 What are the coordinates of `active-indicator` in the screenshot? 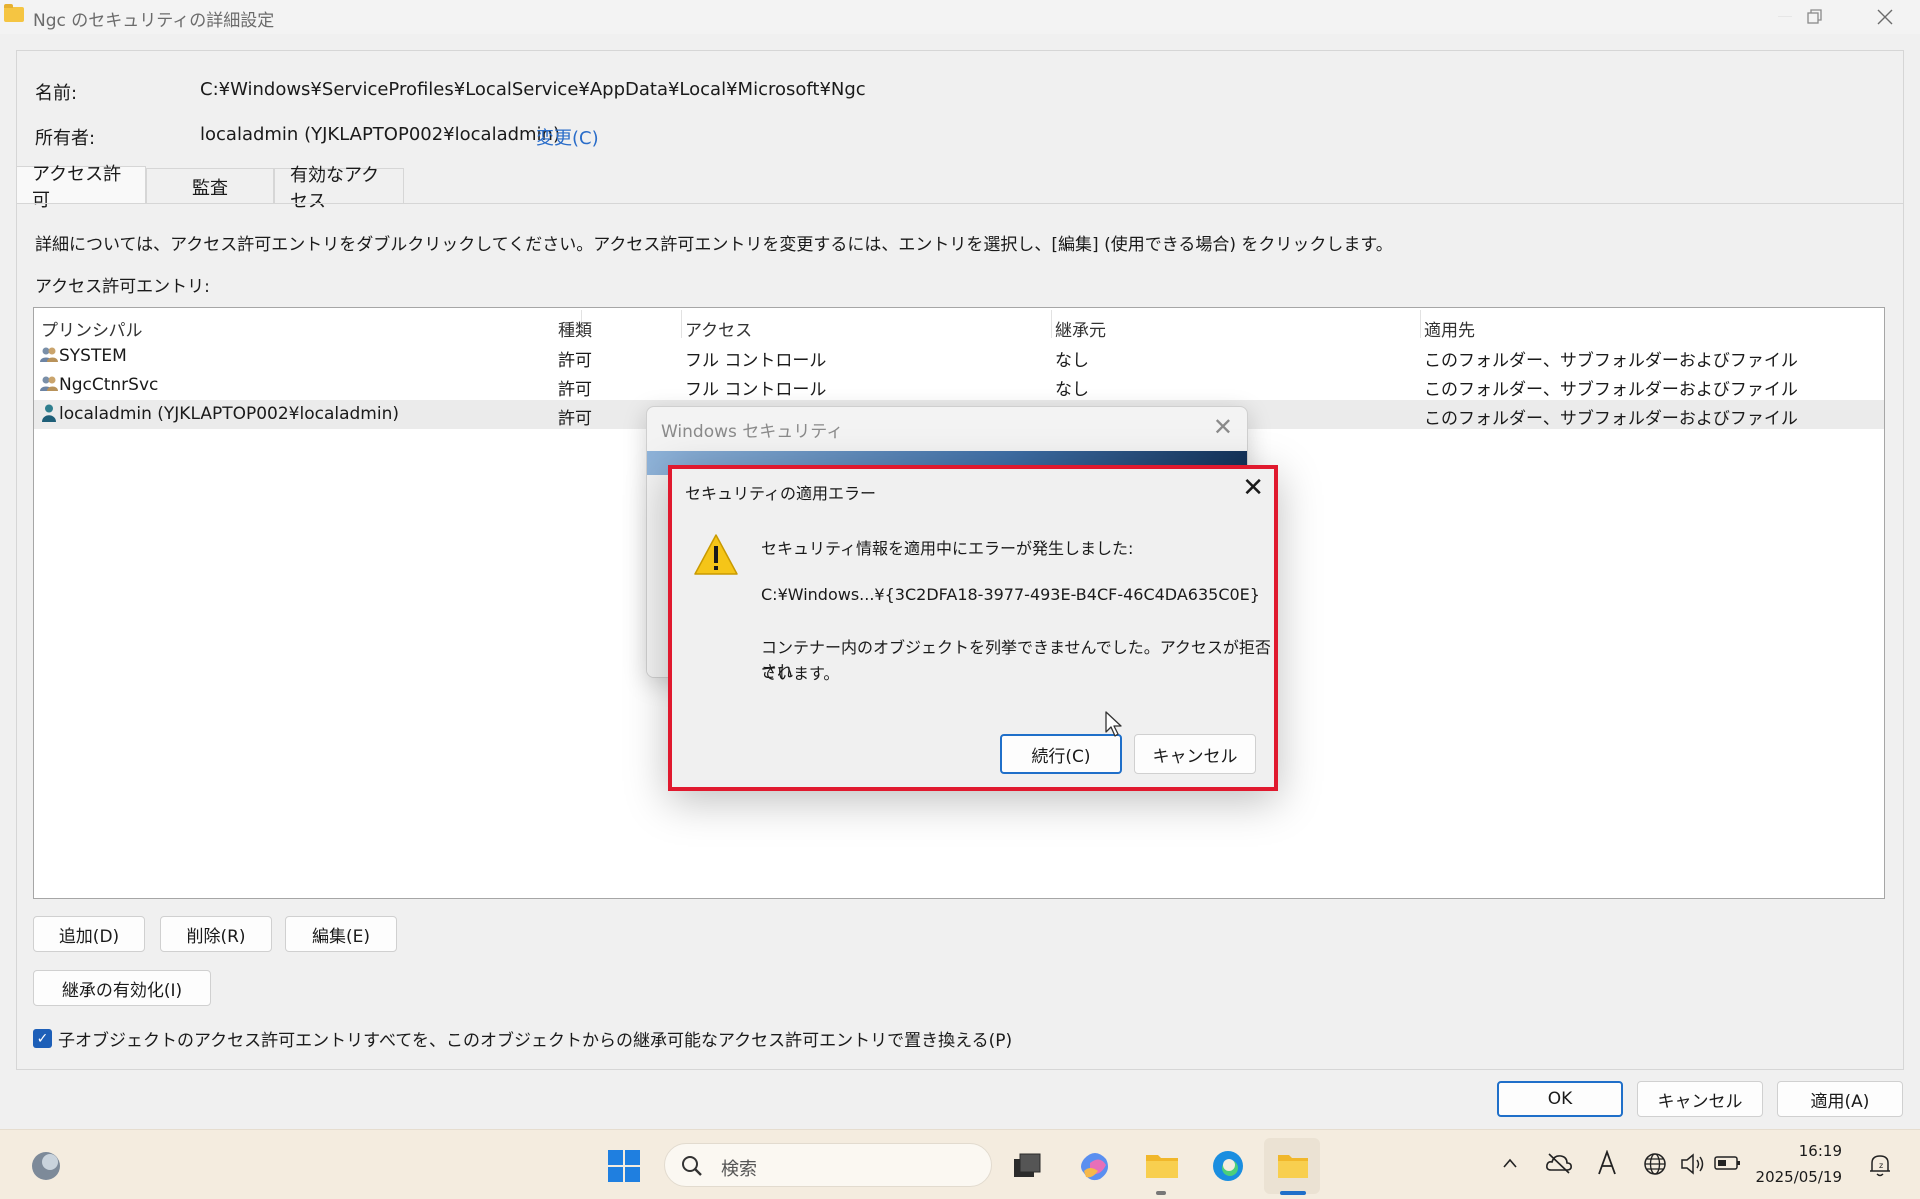 It's located at (1293, 1193).